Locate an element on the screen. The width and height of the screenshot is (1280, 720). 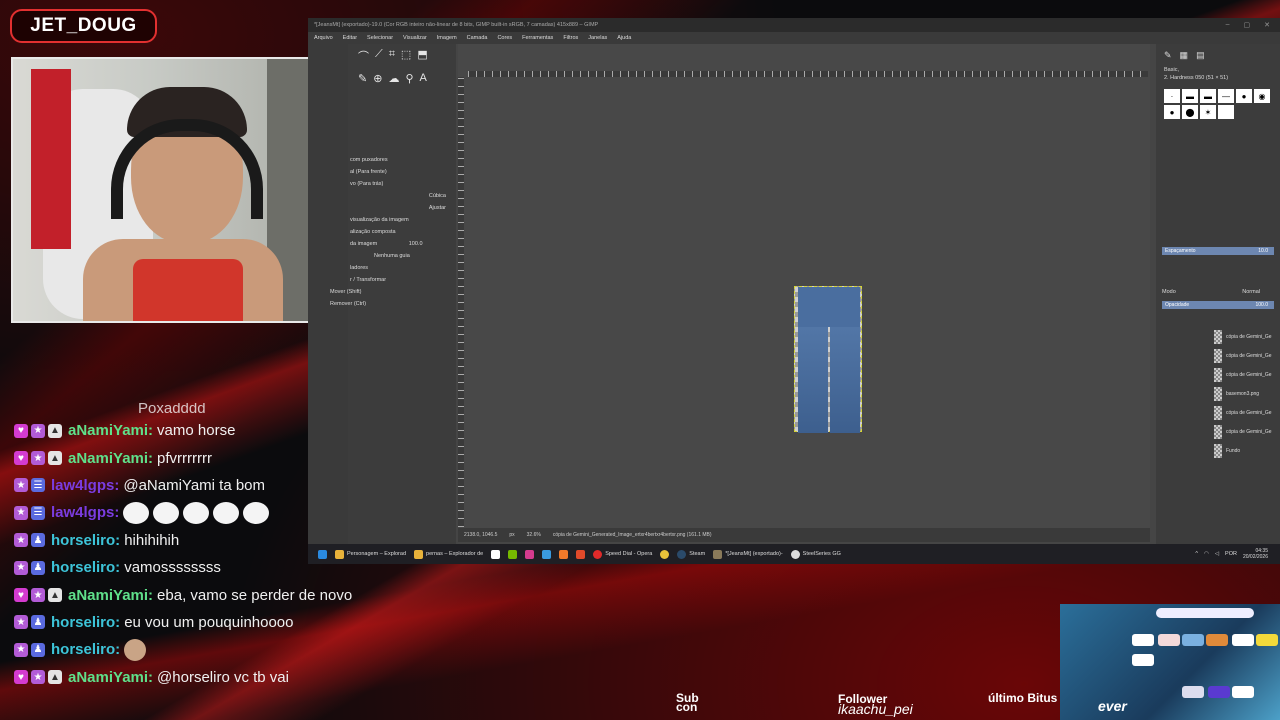
chat-text: @aNamiYami ta bom is located at coordinates (194, 485).